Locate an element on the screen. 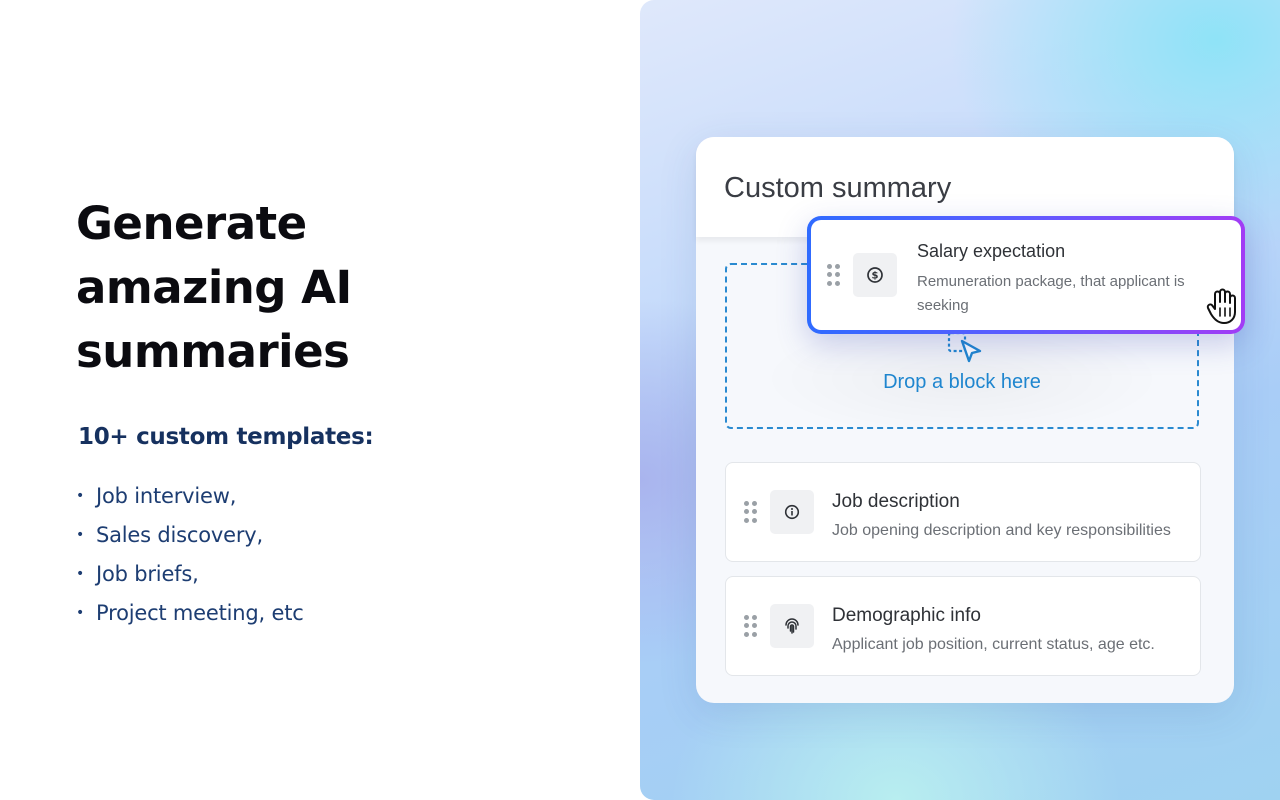 This screenshot has width=1280, height=800. list-item: • Sales discovery, is located at coordinates (190, 534).